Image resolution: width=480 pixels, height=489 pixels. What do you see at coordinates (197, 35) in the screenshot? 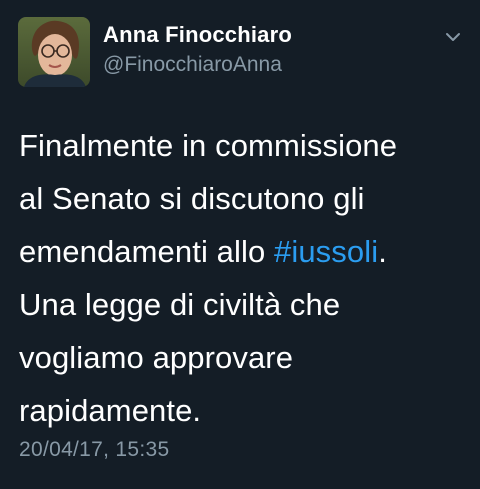
I see `author-display-name: Anna Finocchiaro` at bounding box center [197, 35].